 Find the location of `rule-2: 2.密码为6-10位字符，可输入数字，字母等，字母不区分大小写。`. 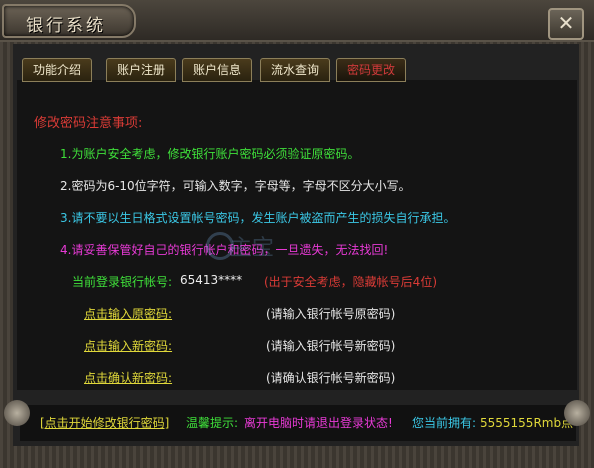

rule-2: 2.密码为6-10位字符，可输入数字，字母等，字母不区分大小写。 is located at coordinates (235, 186).